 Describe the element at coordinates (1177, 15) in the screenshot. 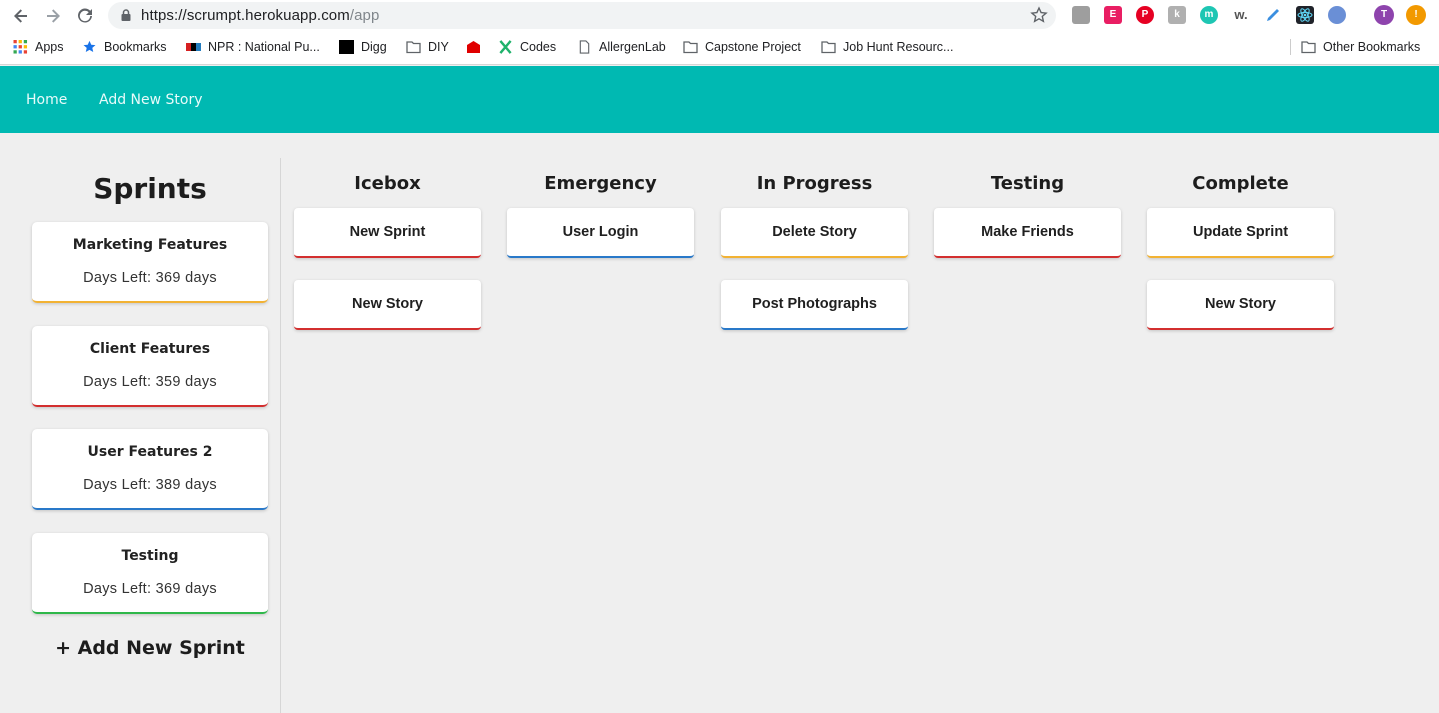

I see `k-extension-icon: k` at that location.